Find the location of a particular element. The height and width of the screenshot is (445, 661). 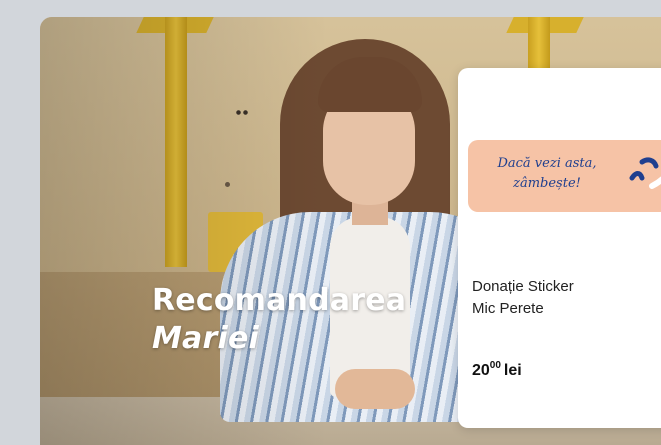

smile-icon is located at coordinates (645, 173).